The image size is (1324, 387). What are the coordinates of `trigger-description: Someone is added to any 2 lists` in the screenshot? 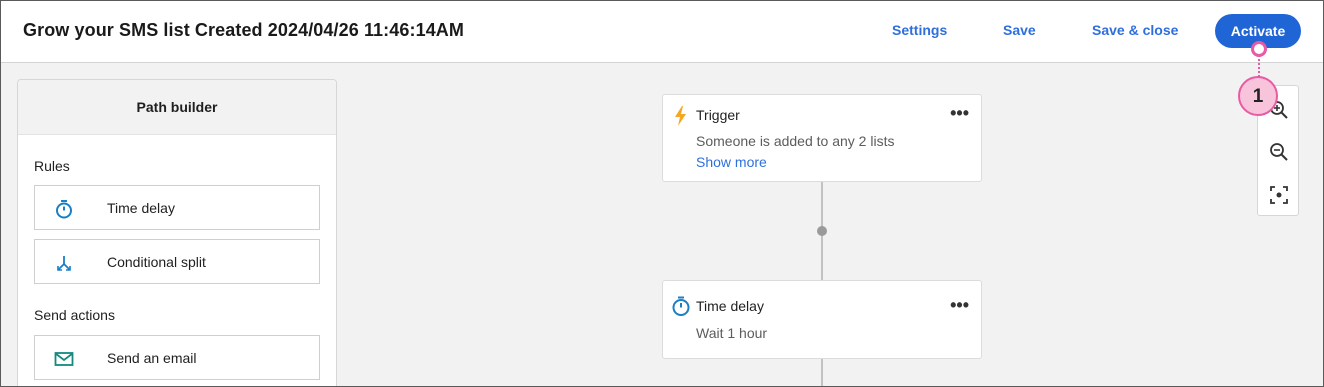 It's located at (795, 141).